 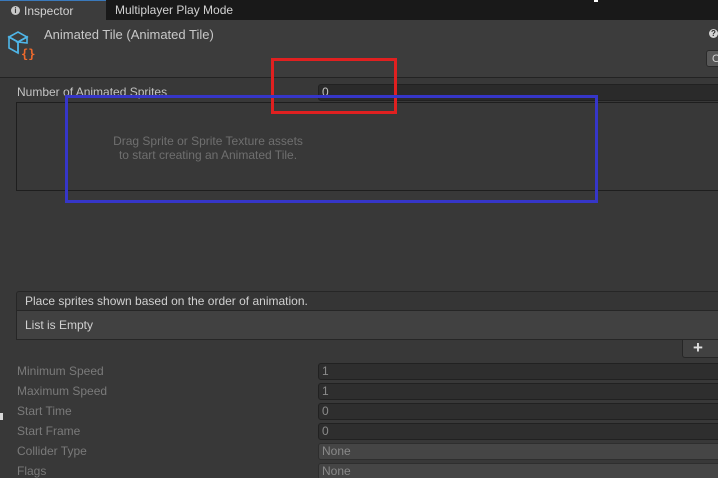 What do you see at coordinates (712, 58) in the screenshot?
I see `open-button: O` at bounding box center [712, 58].